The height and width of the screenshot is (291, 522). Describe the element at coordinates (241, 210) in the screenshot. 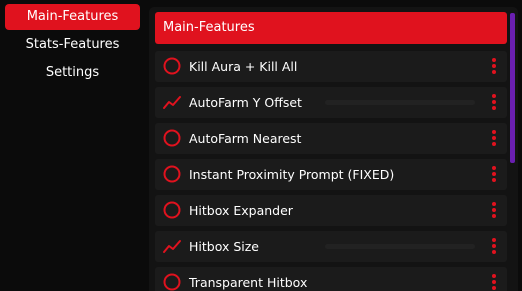

I see `feature-label: Hitbox Expander` at that location.